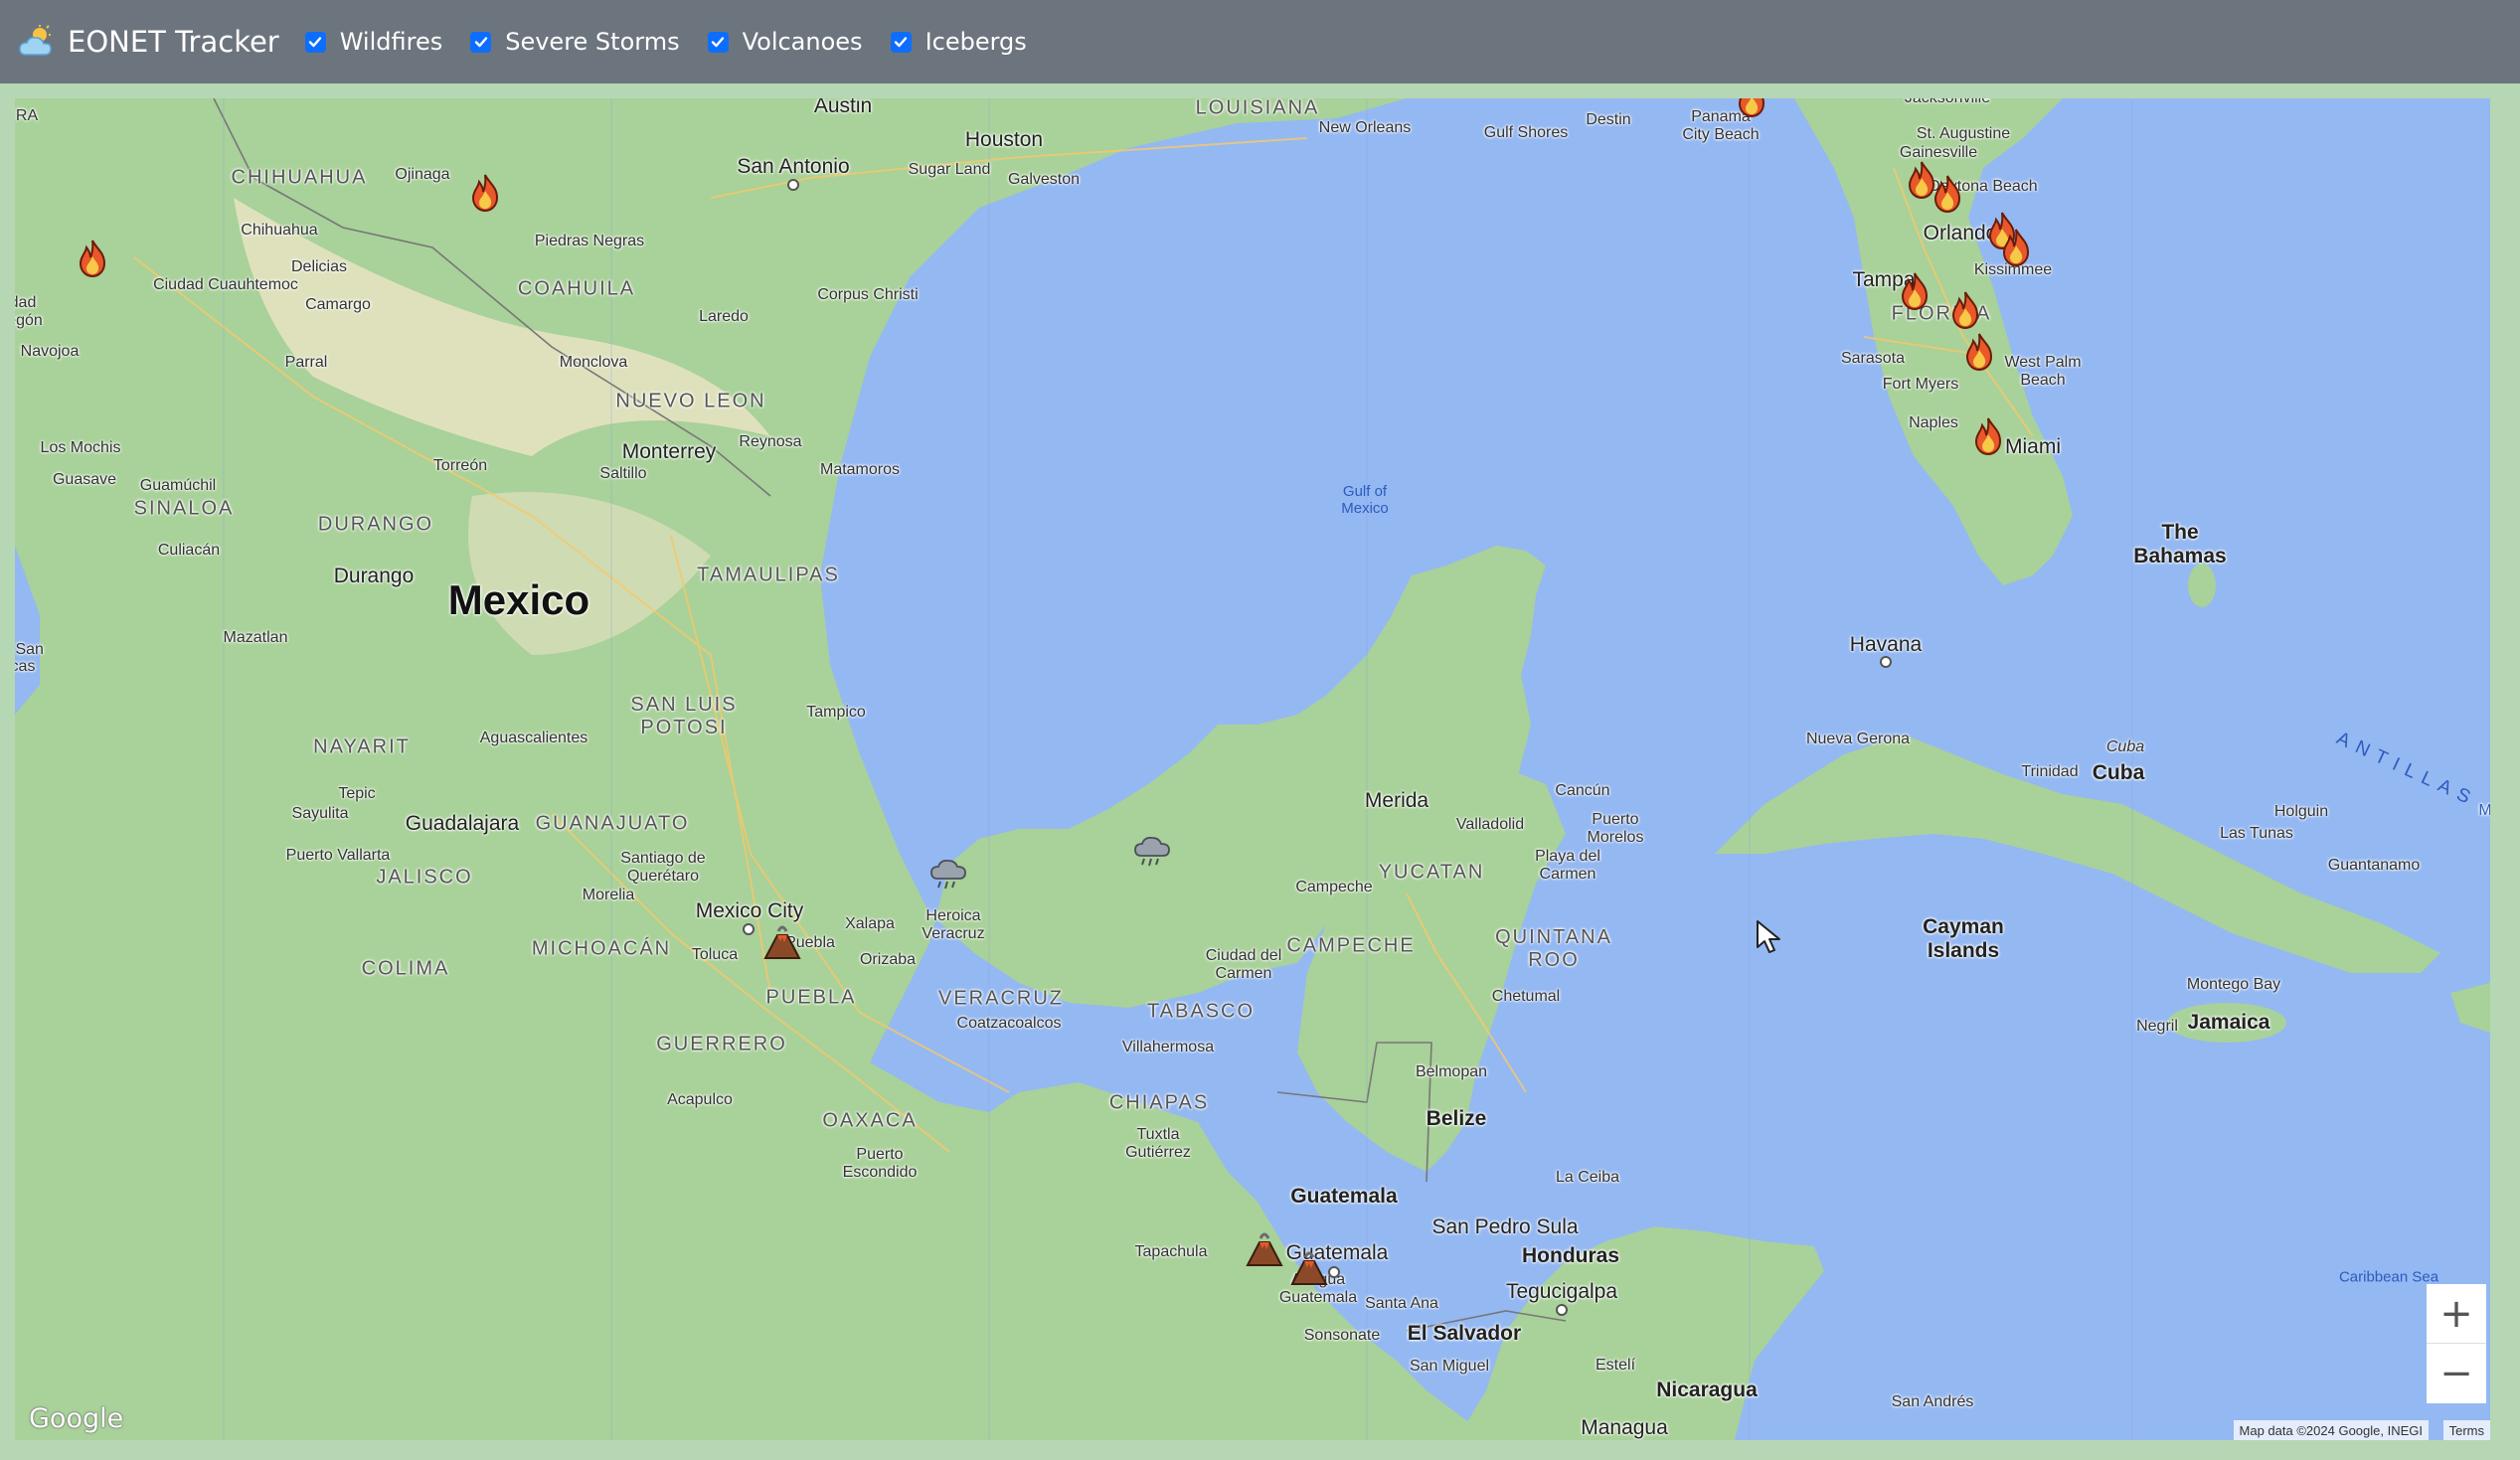  Describe the element at coordinates (338, 305) in the screenshot. I see `place-label: Camargo` at that location.